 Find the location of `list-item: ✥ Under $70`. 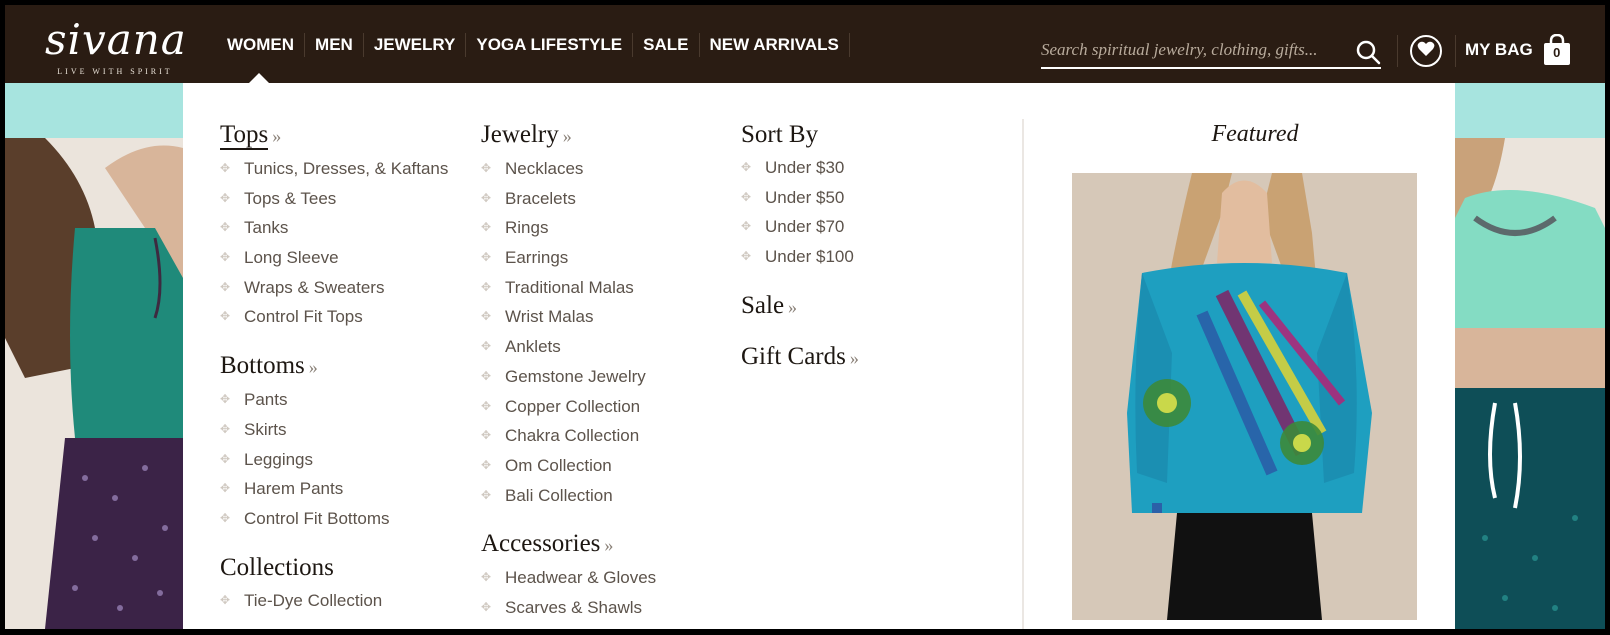

list-item: ✥ Under $70 is located at coordinates (800, 227).